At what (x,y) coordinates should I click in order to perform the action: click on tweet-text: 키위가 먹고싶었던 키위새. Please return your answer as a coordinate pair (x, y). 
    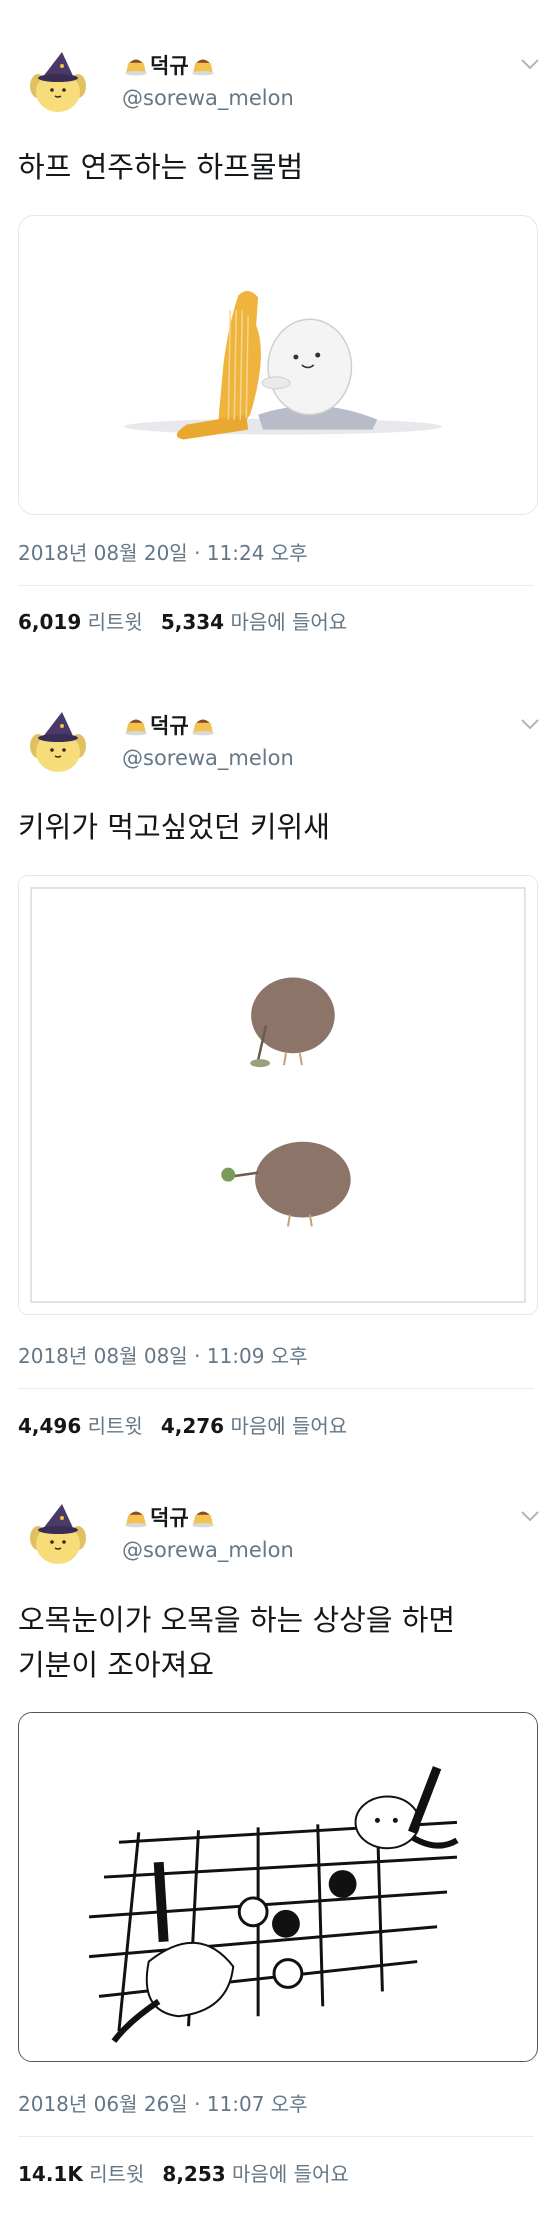
    Looking at the image, I should click on (276, 827).